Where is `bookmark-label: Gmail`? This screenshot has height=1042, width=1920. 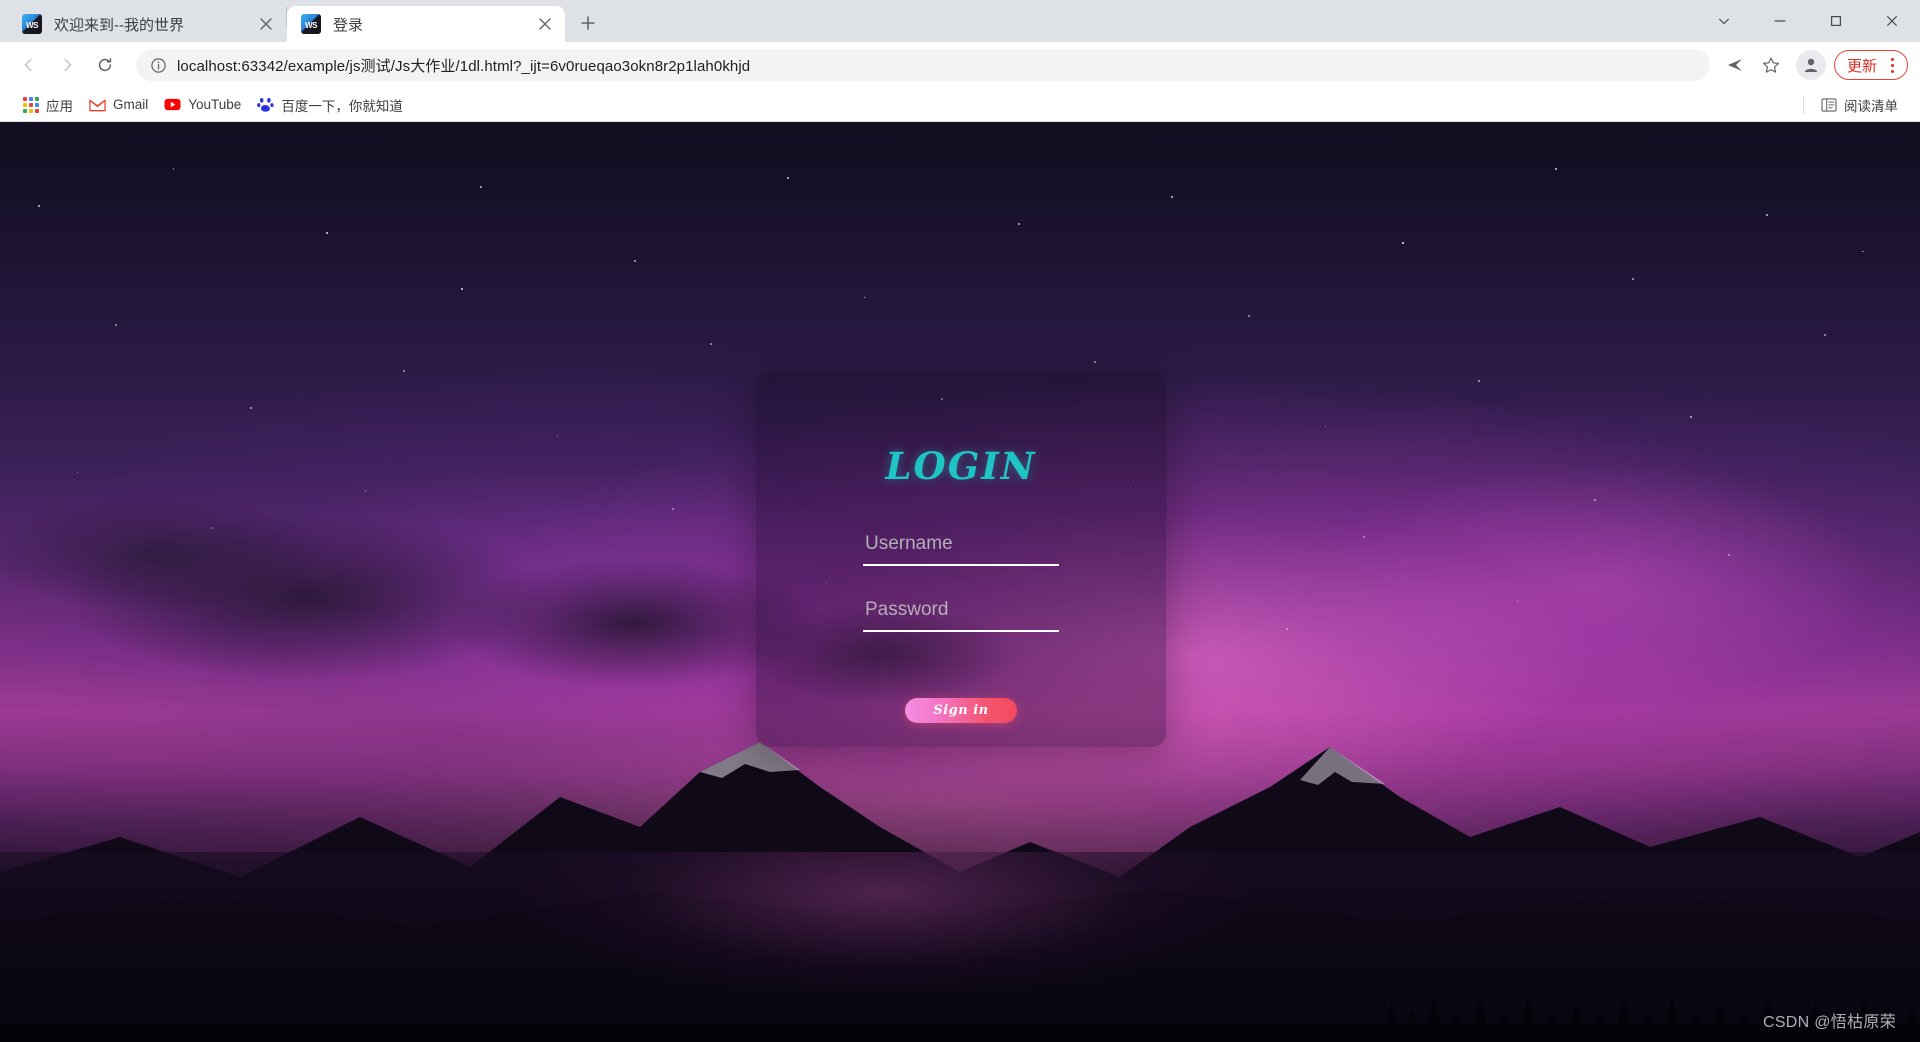
bookmark-label: Gmail is located at coordinates (131, 104).